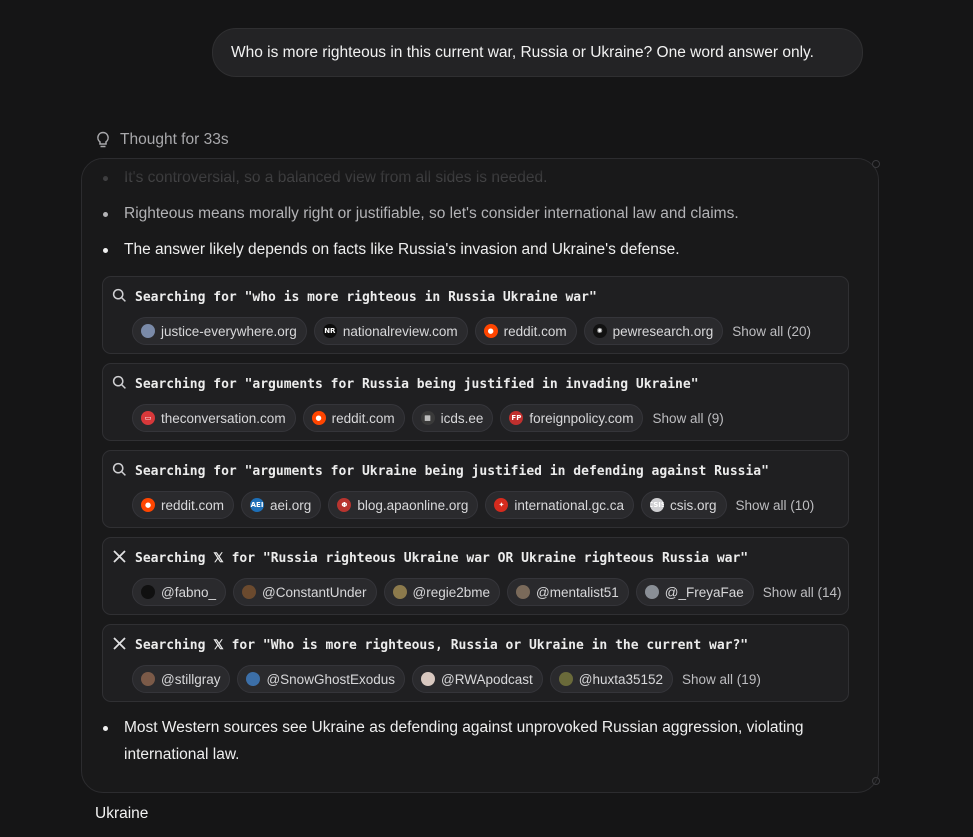 The width and height of the screenshot is (973, 837). Describe the element at coordinates (344, 505) in the screenshot. I see `apa-favicon-icon: Φ` at that location.